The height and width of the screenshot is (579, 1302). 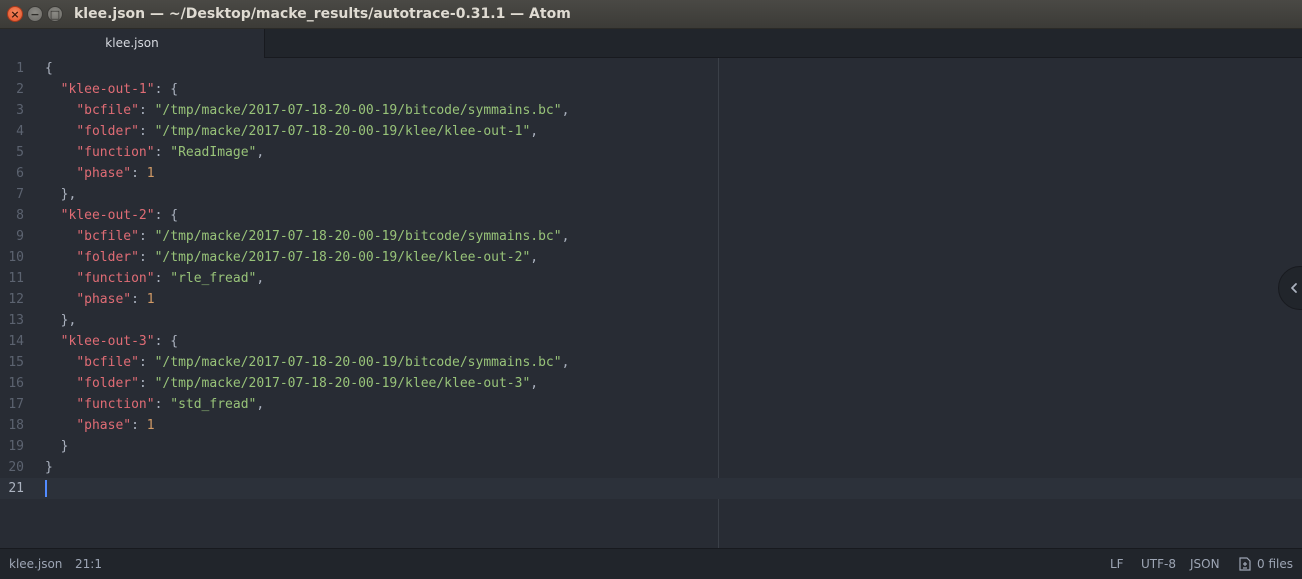 I want to click on line-number: 12, so click(x=16, y=299).